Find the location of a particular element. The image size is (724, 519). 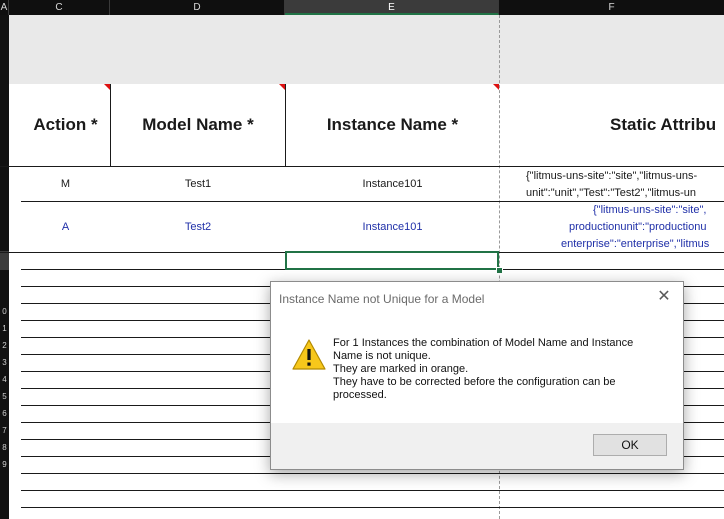

cell-static-attributes: {"litmus-uns-site":"site", is located at coordinates (658, 210).